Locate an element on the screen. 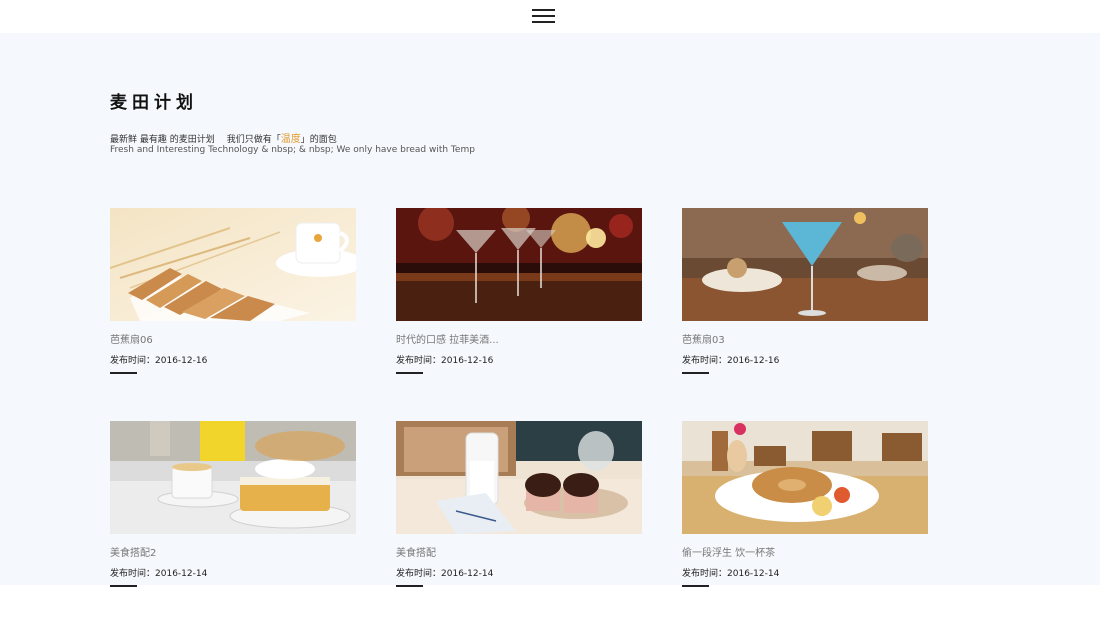  news-card: 时代的口感 拉菲美酒... 发布时间：2016-12-16 is located at coordinates (519, 291).